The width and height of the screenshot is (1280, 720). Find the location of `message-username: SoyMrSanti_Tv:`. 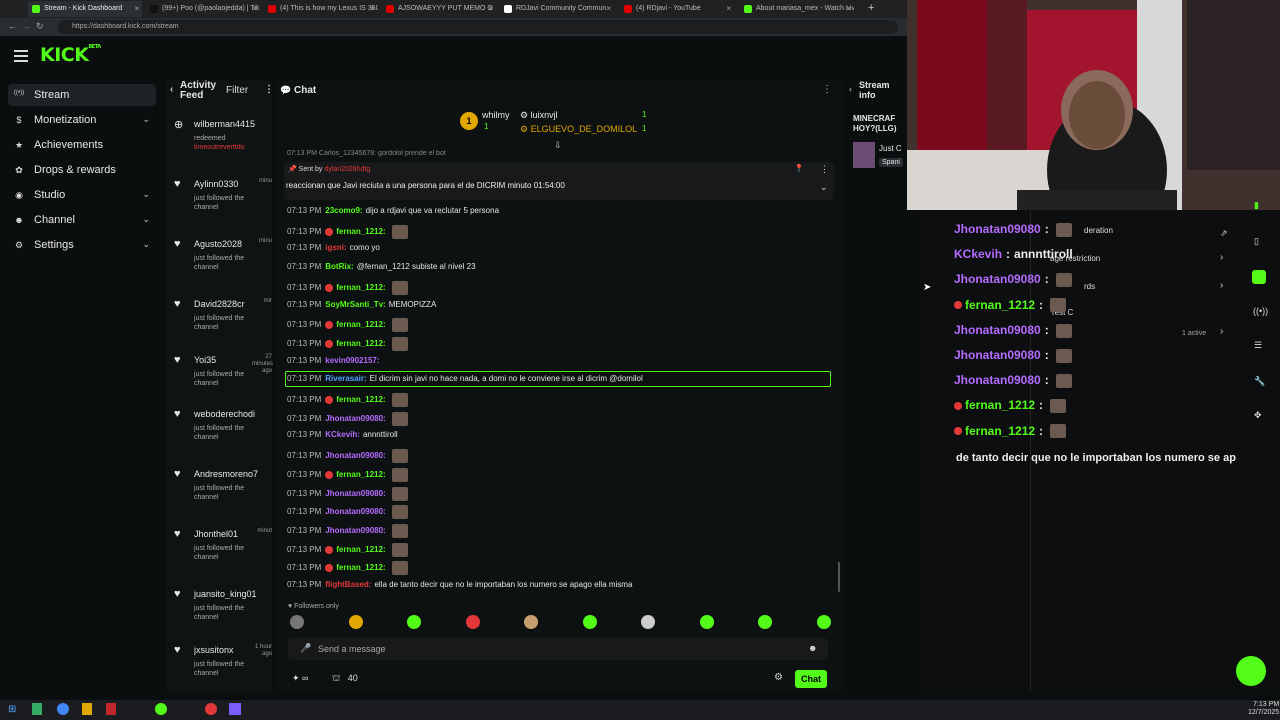

message-username: SoyMrSanti_Tv: is located at coordinates (355, 304).